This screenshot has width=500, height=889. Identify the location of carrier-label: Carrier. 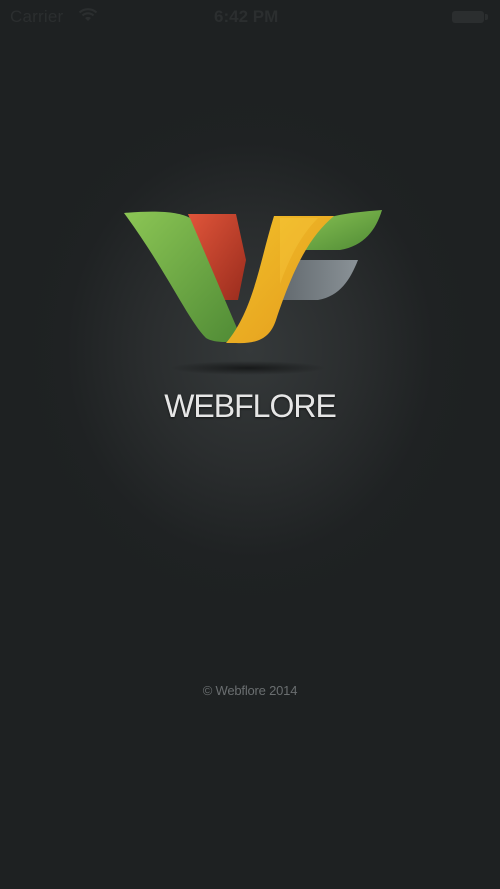
(37, 16).